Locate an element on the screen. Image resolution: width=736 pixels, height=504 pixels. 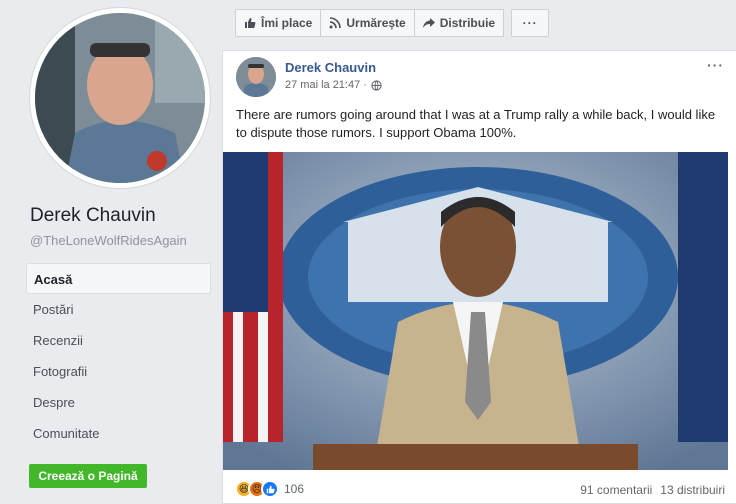
follow-button: Urmărește is located at coordinates (367, 23).